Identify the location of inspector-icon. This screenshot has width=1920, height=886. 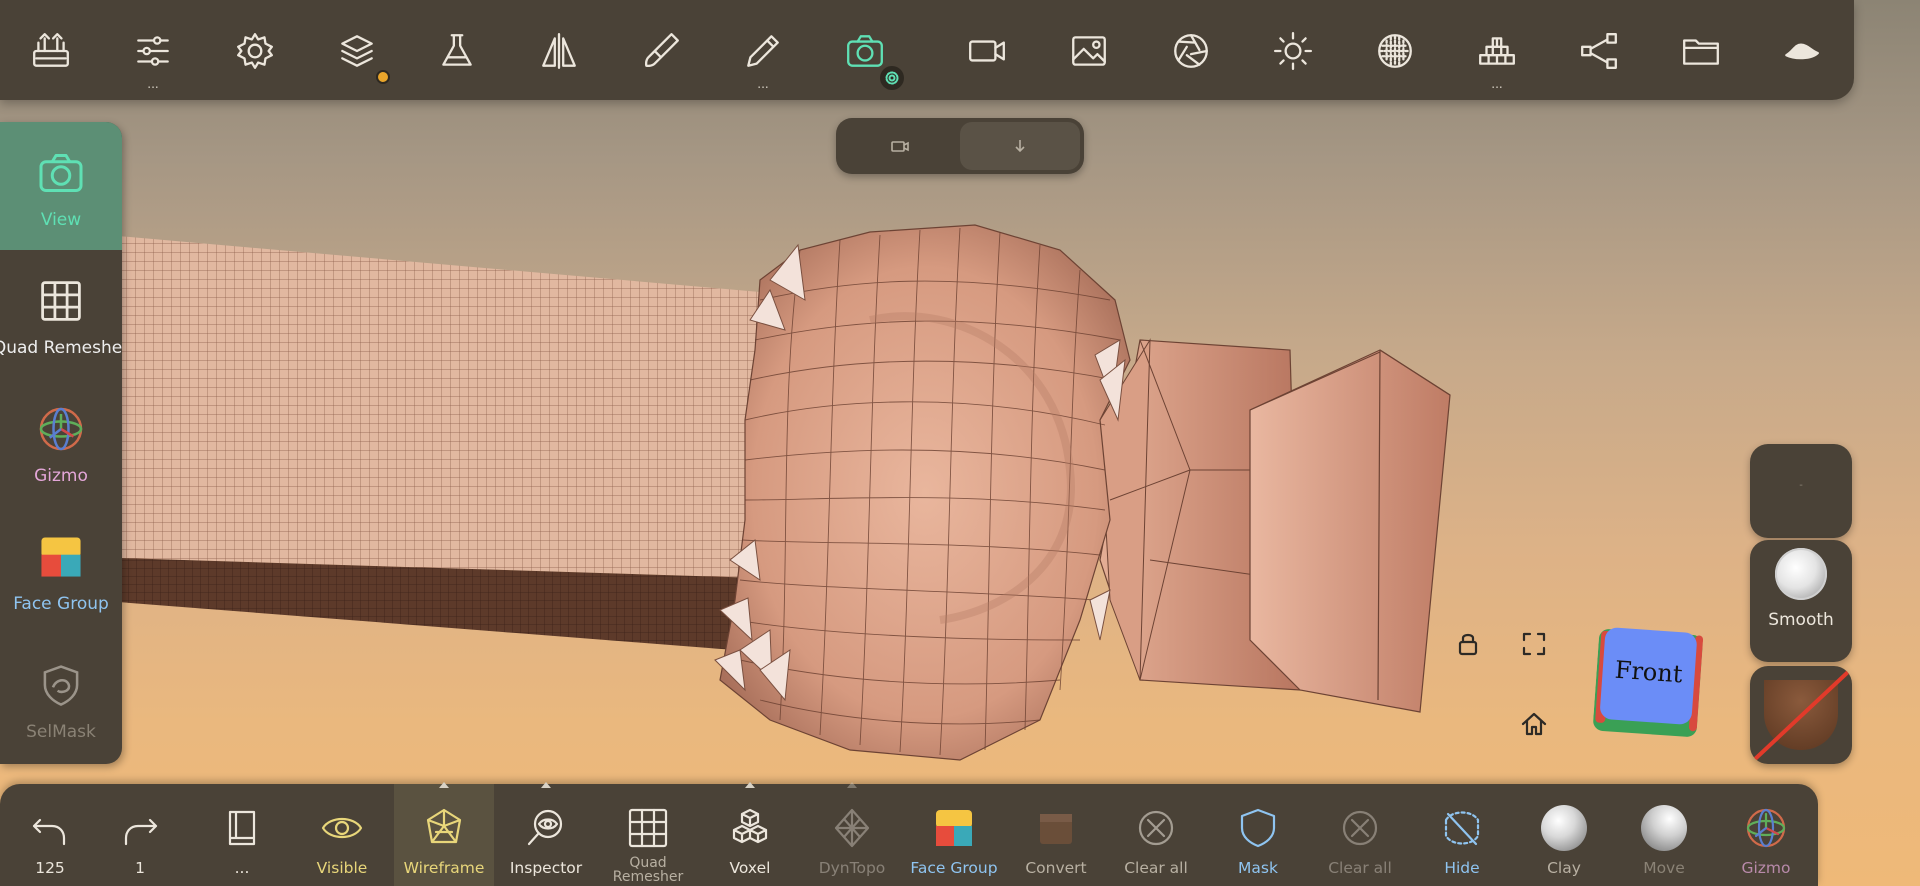
(546, 828).